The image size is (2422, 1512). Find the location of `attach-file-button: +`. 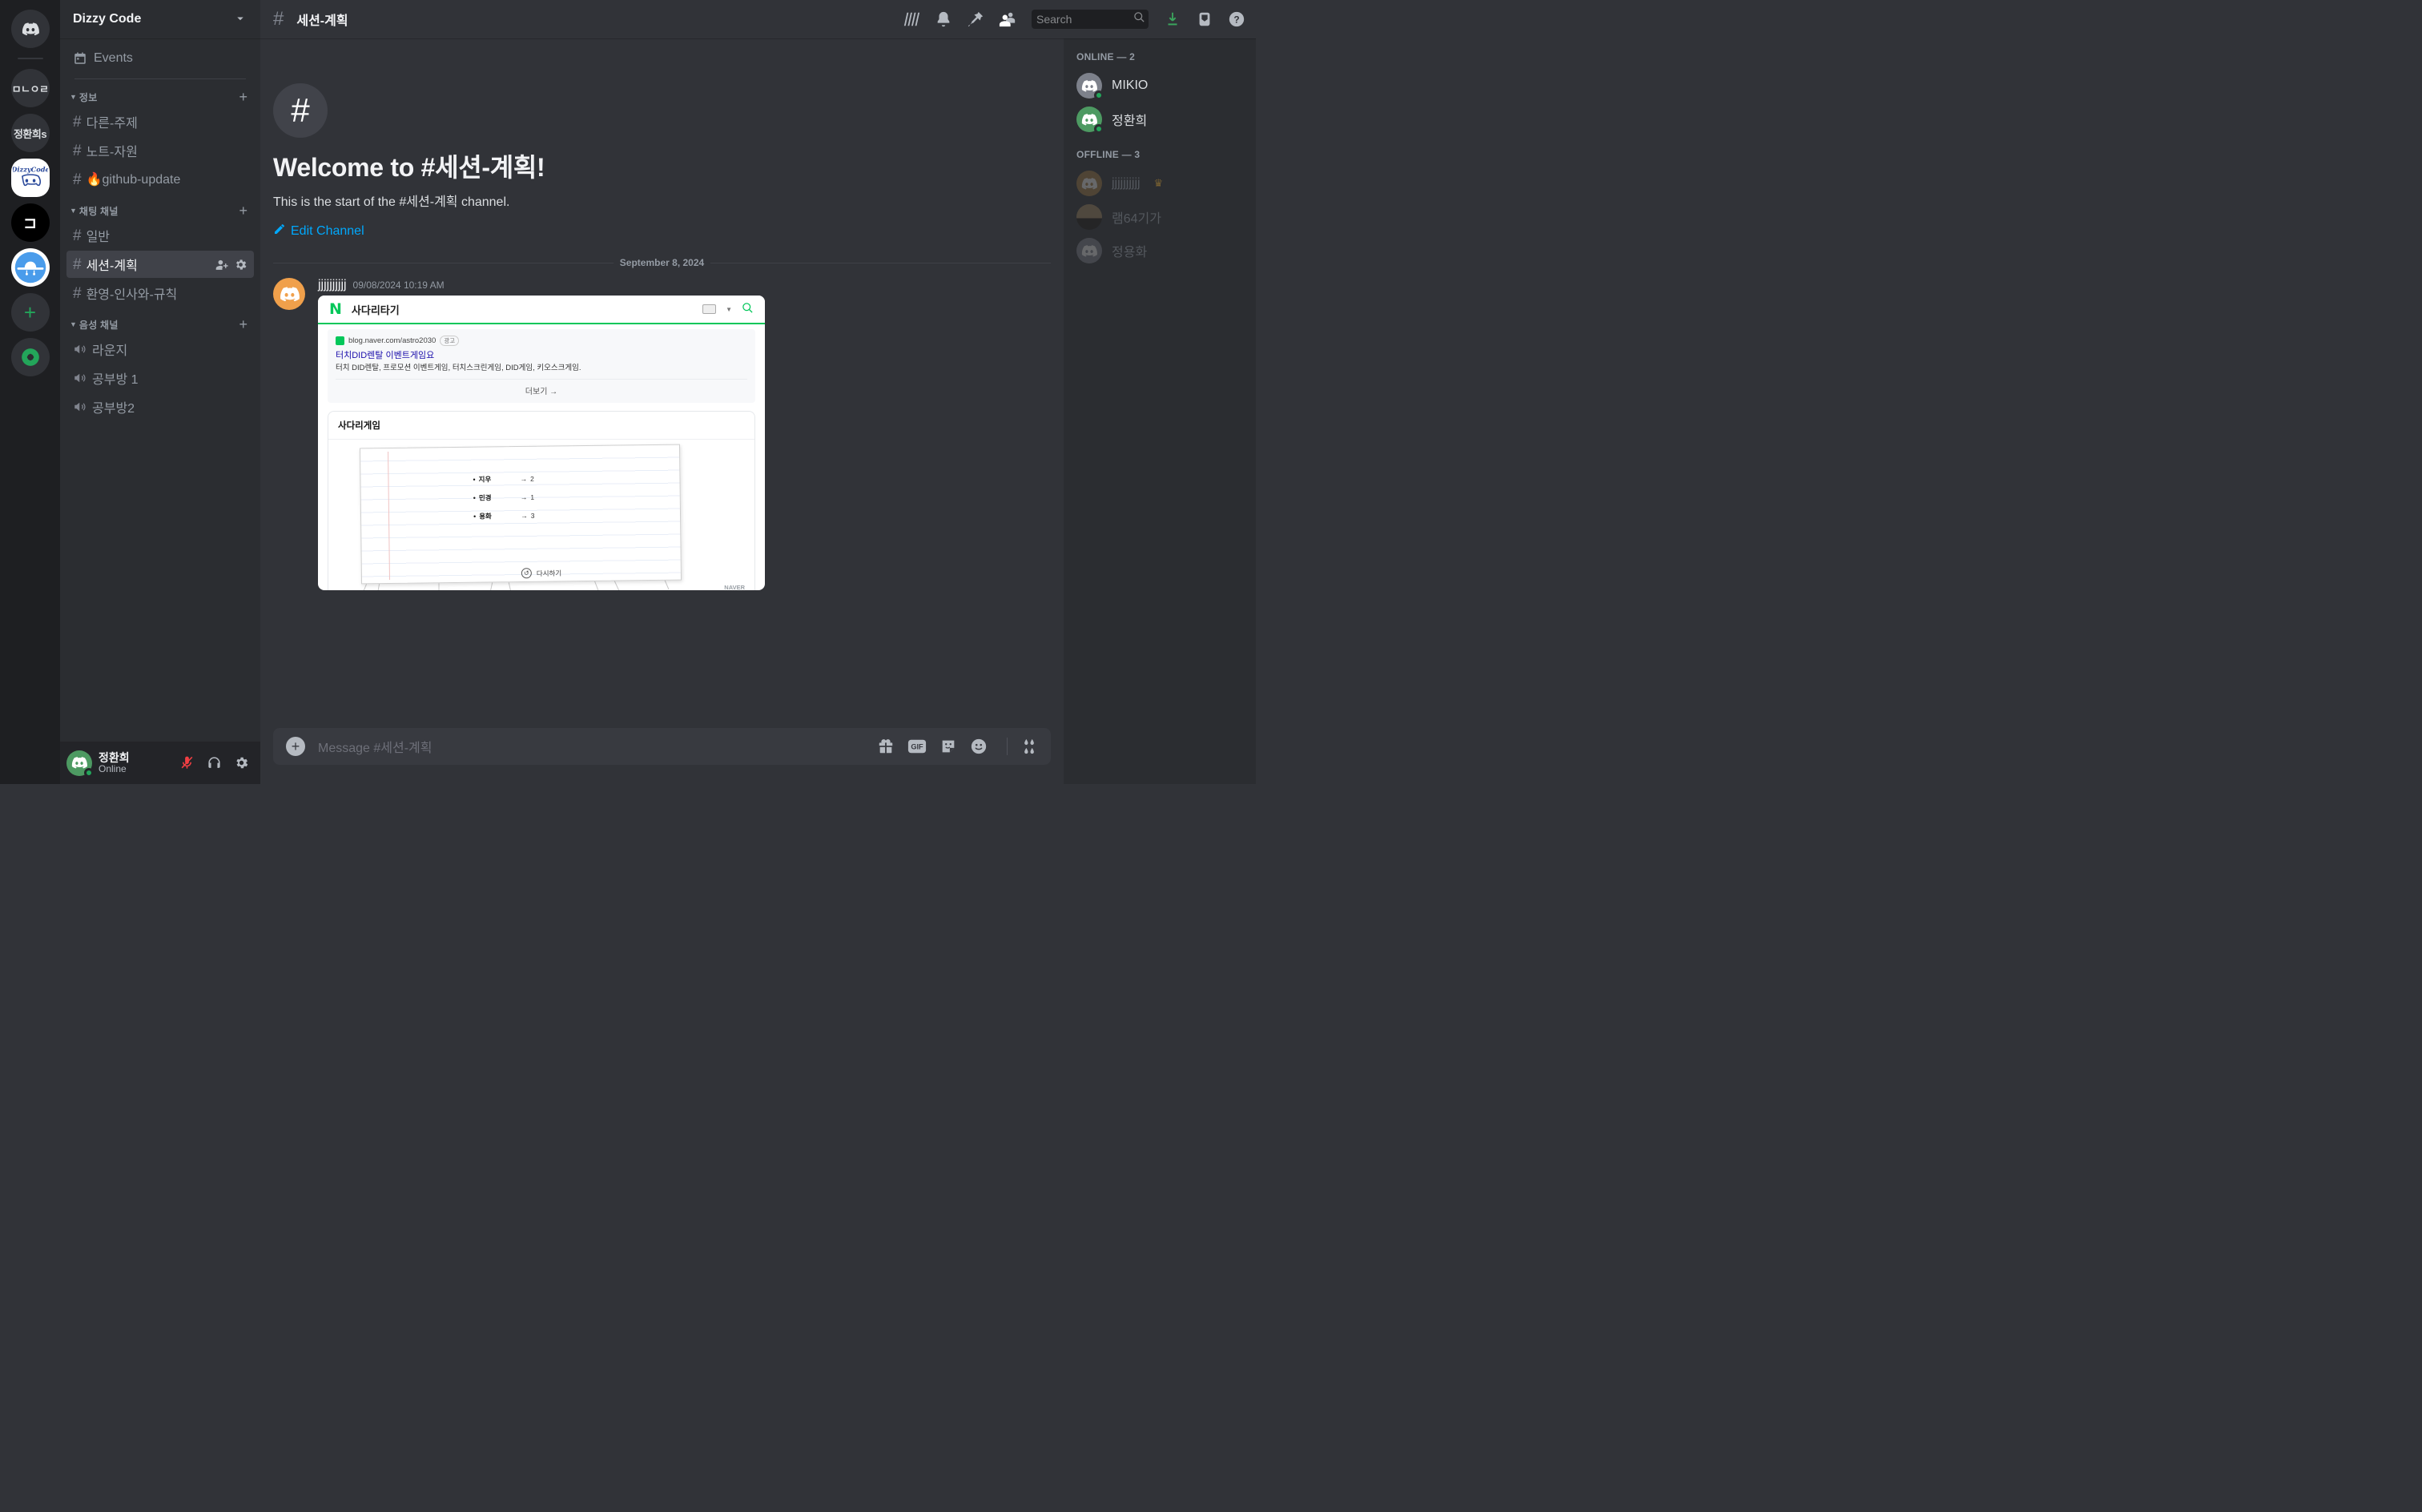

attach-file-button: + is located at coordinates (295, 746).